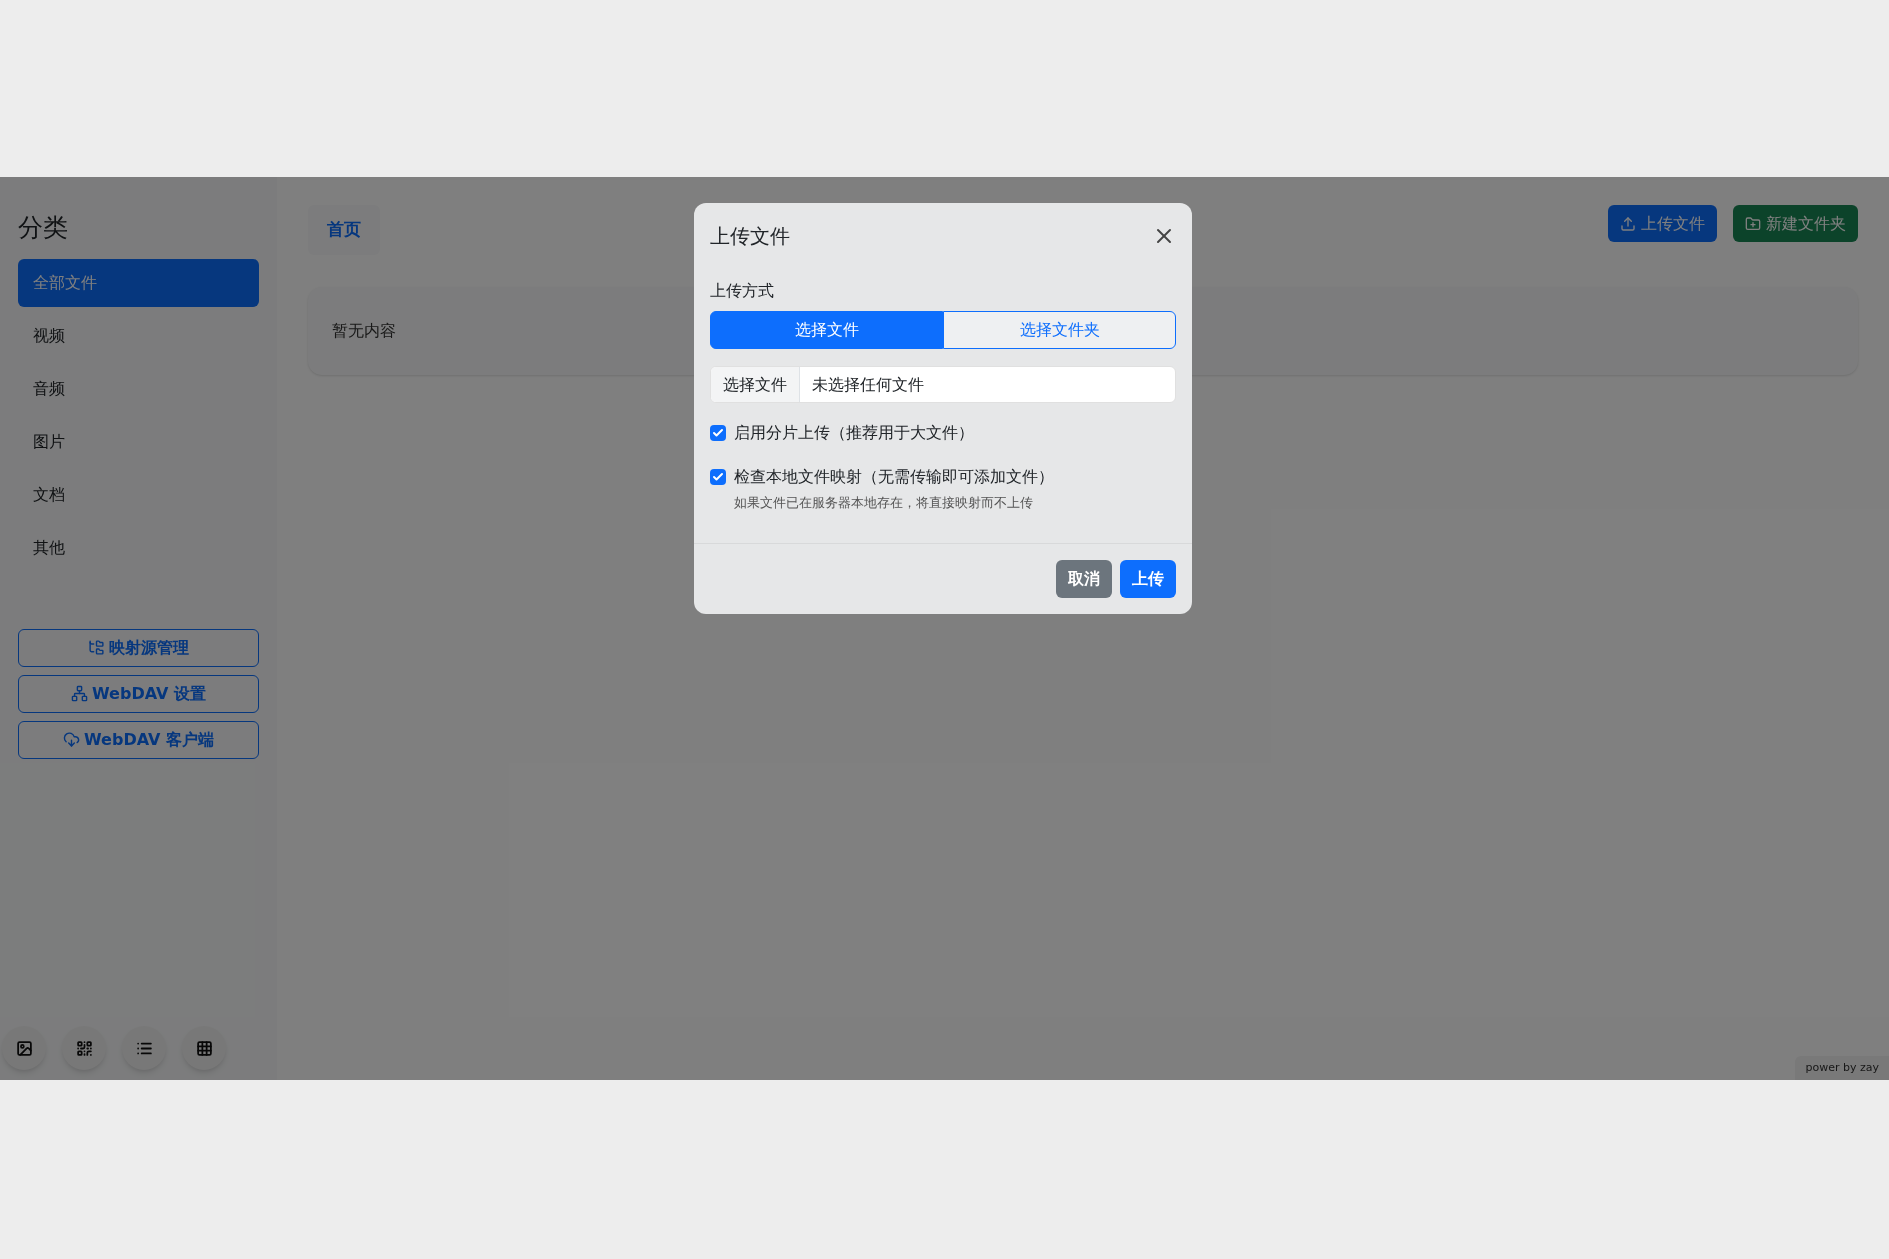 This screenshot has width=1889, height=1259. I want to click on sidebar-item: 文档, so click(138, 494).